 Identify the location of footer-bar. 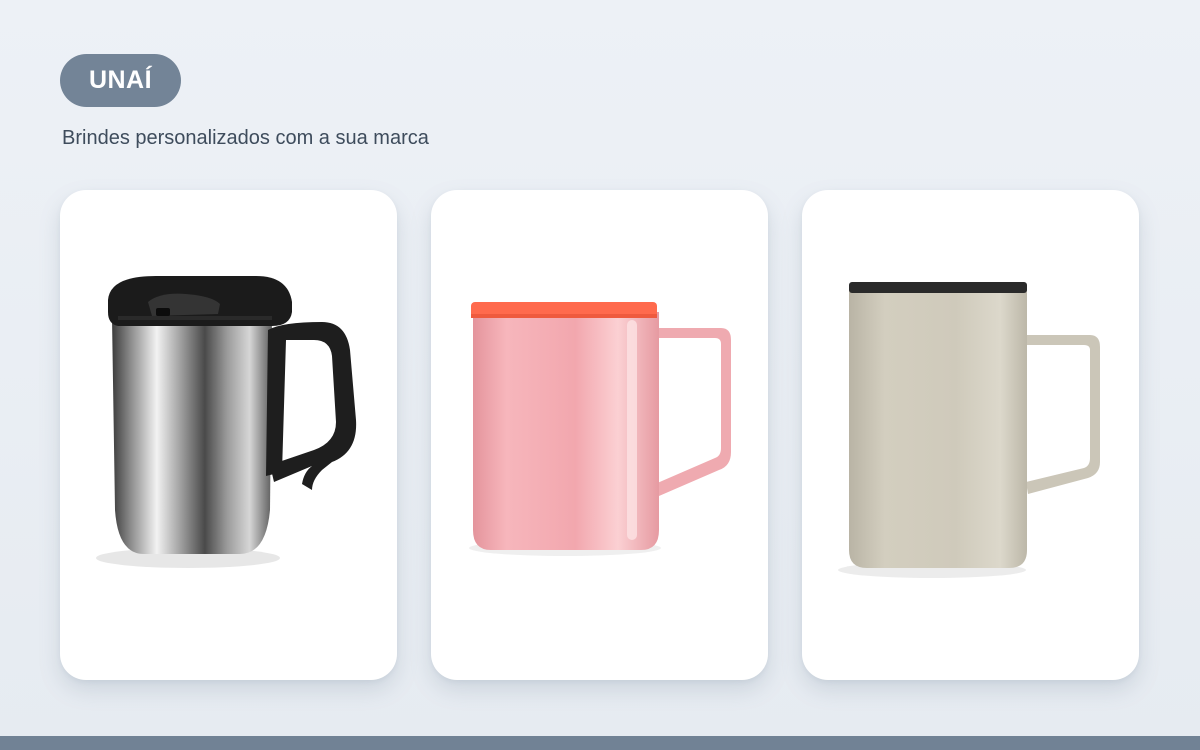
(600, 743).